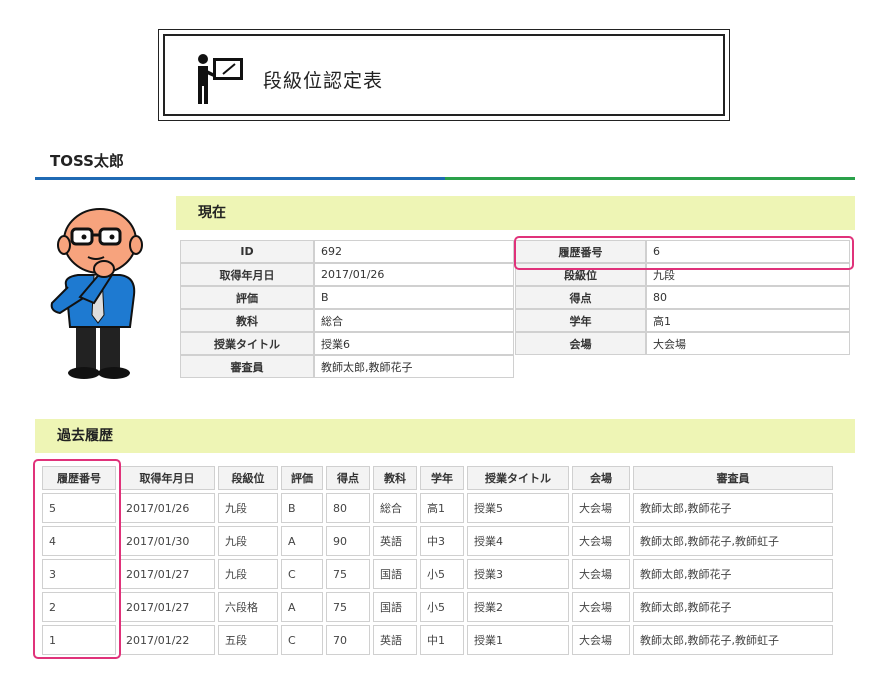  I want to click on current-label: ID, so click(247, 251).